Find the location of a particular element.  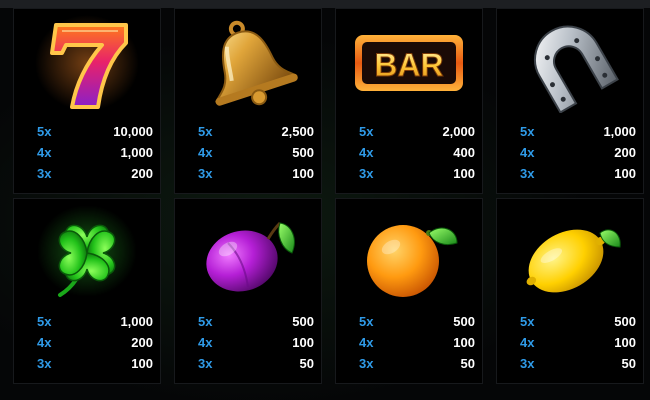

pay-row: 4x 400 is located at coordinates (409, 152).